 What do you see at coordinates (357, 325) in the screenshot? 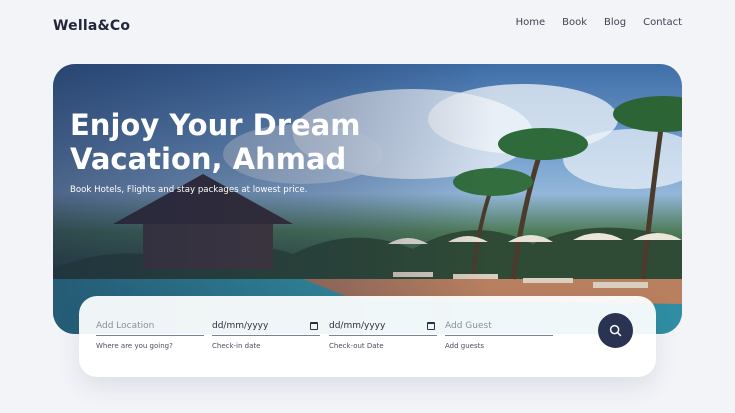
I see `checkout-value: dd/mm/yyyy` at bounding box center [357, 325].